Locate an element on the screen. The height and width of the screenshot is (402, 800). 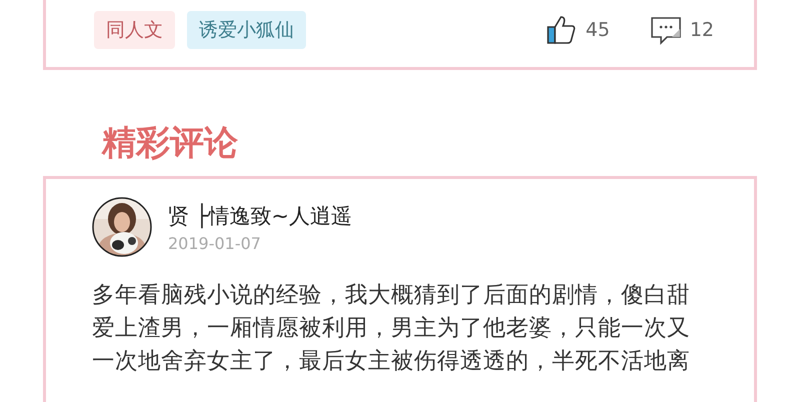
section-title: 精彩评论 is located at coordinates (170, 143).